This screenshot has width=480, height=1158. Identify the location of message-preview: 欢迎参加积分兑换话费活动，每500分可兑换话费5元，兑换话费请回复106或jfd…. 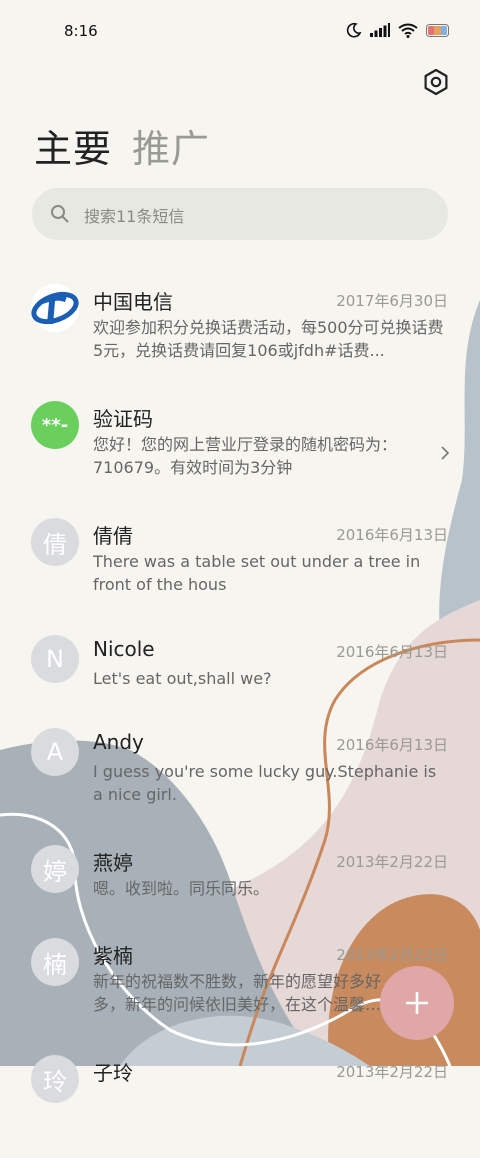
(268, 339).